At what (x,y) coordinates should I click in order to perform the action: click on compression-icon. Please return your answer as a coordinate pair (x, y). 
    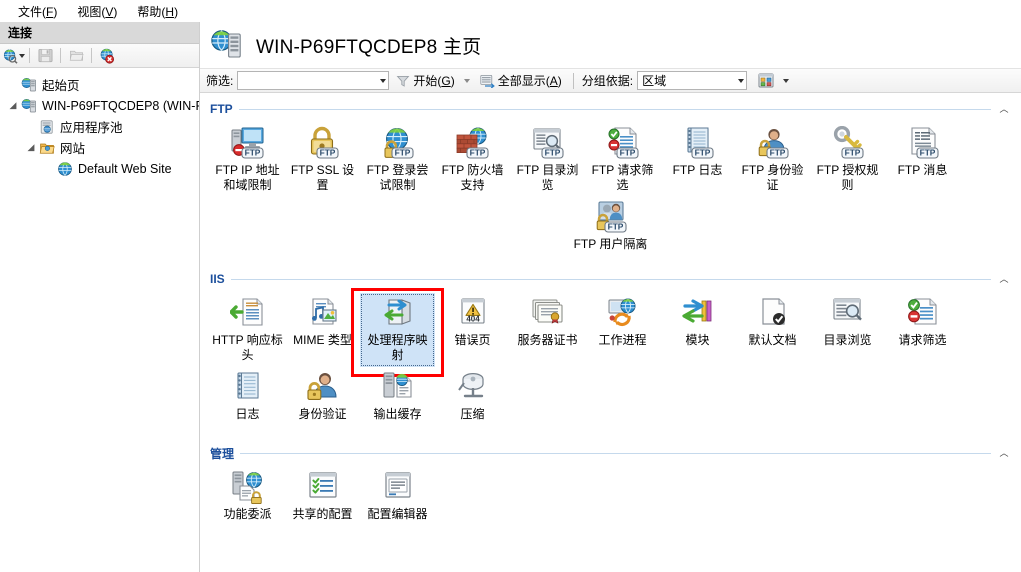
    Looking at the image, I should click on (473, 387).